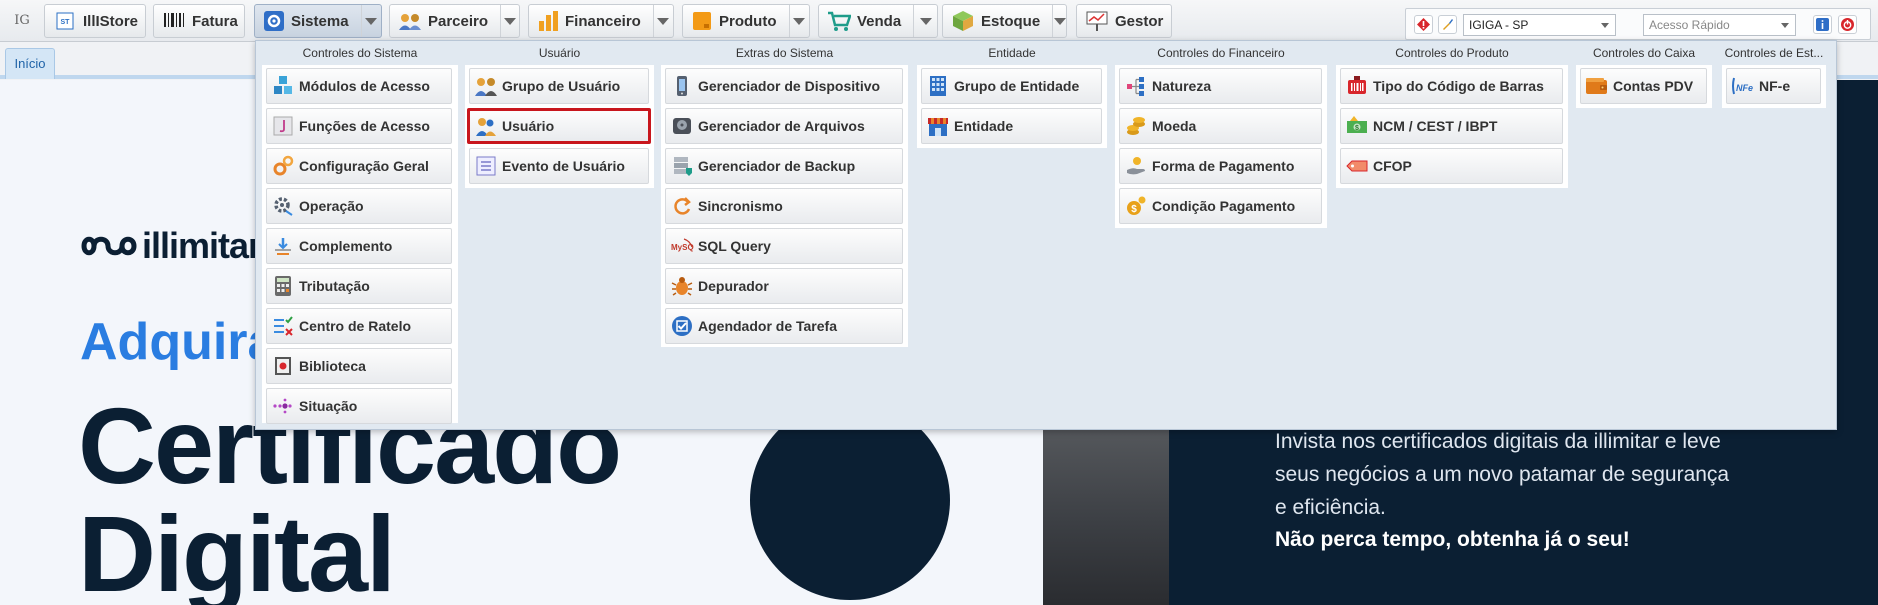 Image resolution: width=1878 pixels, height=605 pixels. What do you see at coordinates (1689, 25) in the screenshot?
I see `quick-access-placeholder: Acesso Rápido` at bounding box center [1689, 25].